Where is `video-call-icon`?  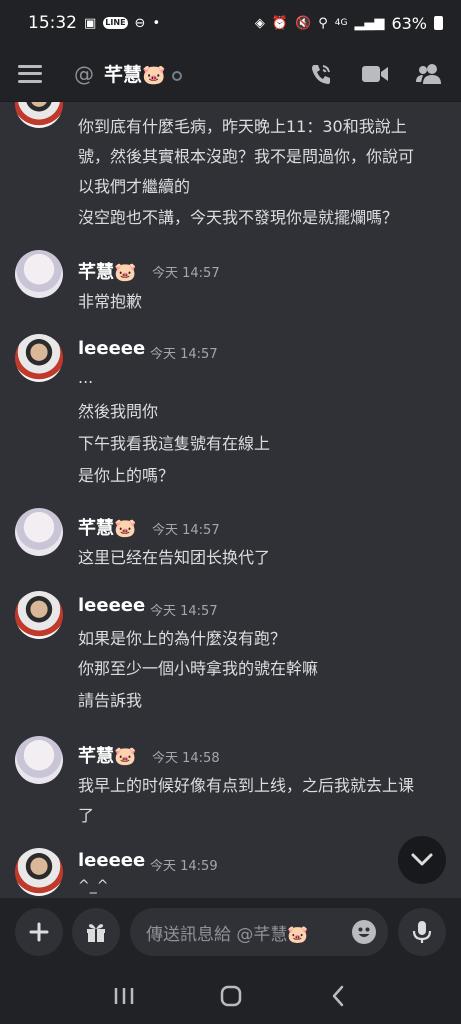 video-call-icon is located at coordinates (375, 73).